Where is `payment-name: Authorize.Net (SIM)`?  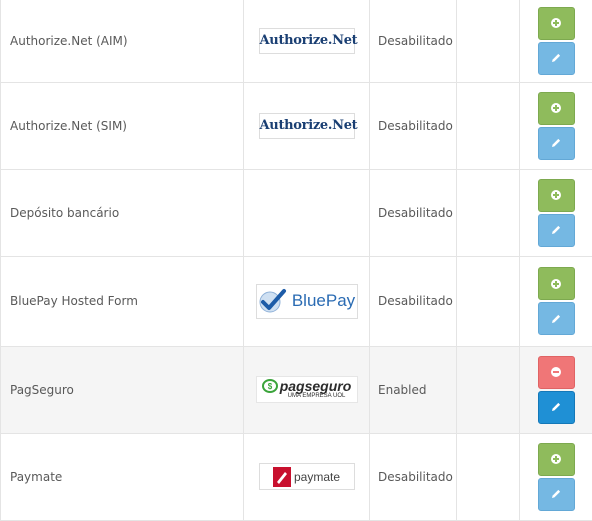 payment-name: Authorize.Net (SIM) is located at coordinates (122, 125).